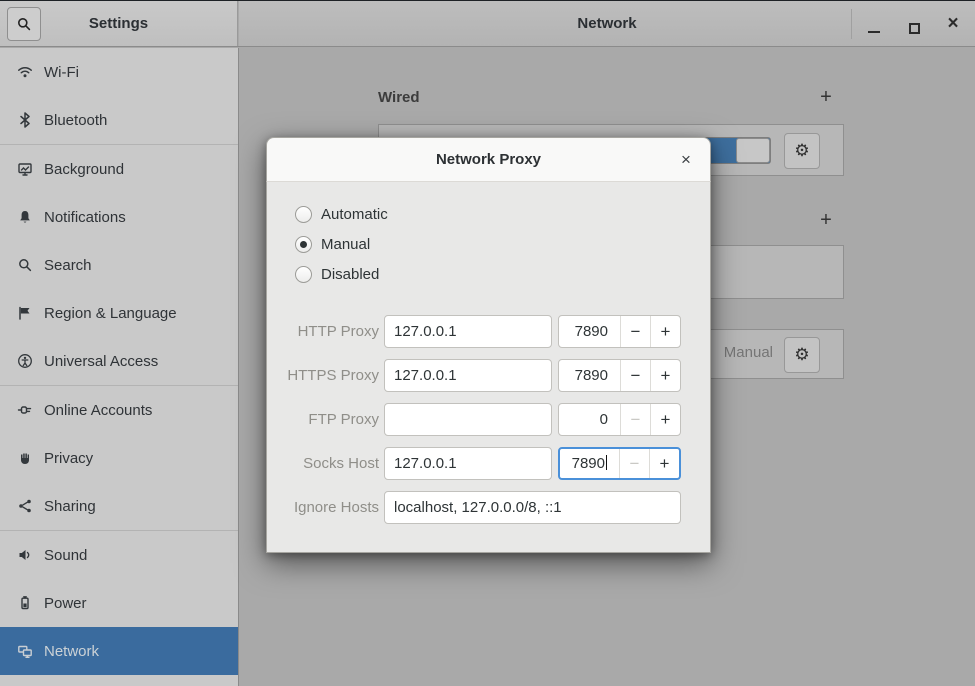  Describe the element at coordinates (303, 244) in the screenshot. I see `radio-checked-icon` at that location.